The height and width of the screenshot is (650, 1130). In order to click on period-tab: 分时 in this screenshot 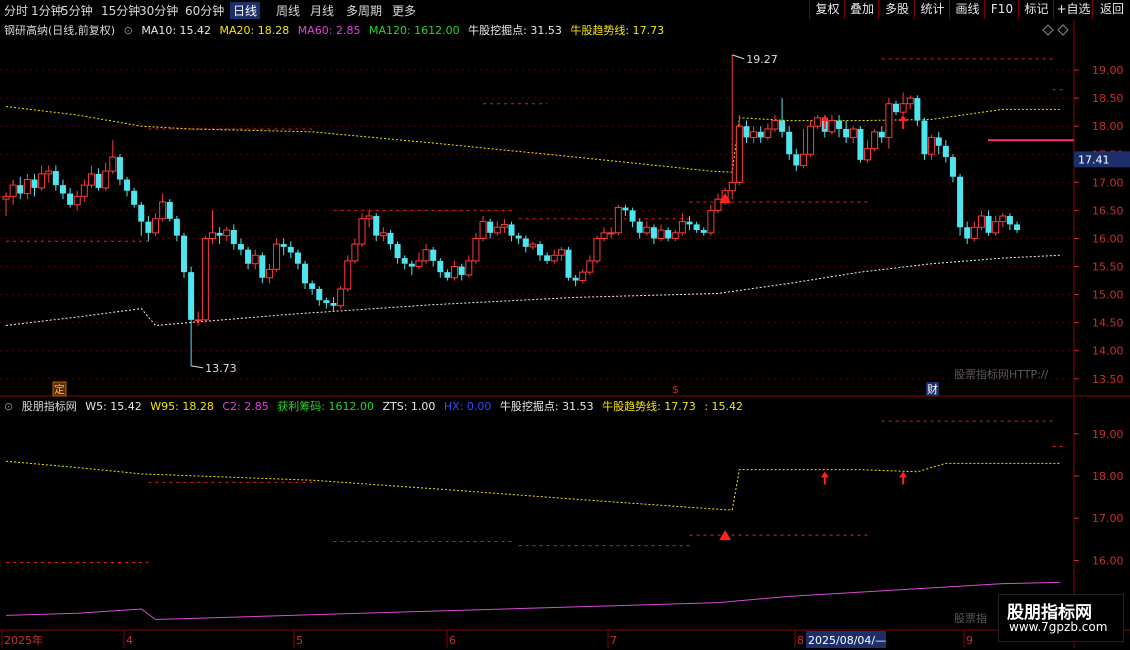, I will do `click(16, 10)`.